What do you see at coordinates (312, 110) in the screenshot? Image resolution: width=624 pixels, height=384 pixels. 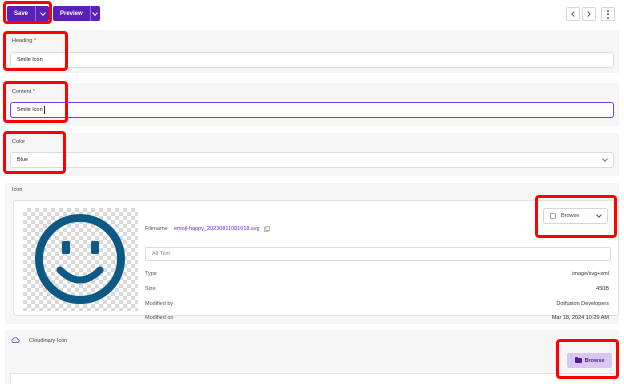 I see `content-input: Smile Icon` at bounding box center [312, 110].